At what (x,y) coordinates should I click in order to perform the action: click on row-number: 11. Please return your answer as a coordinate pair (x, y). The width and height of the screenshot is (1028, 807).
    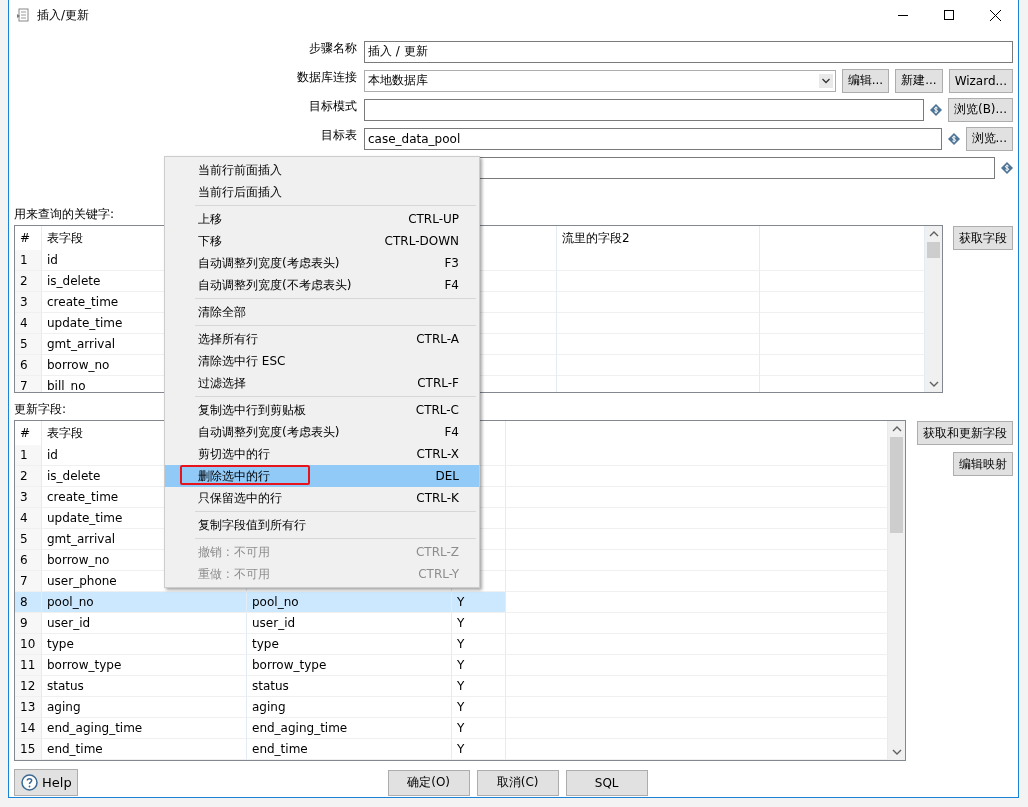
    Looking at the image, I should click on (28, 665).